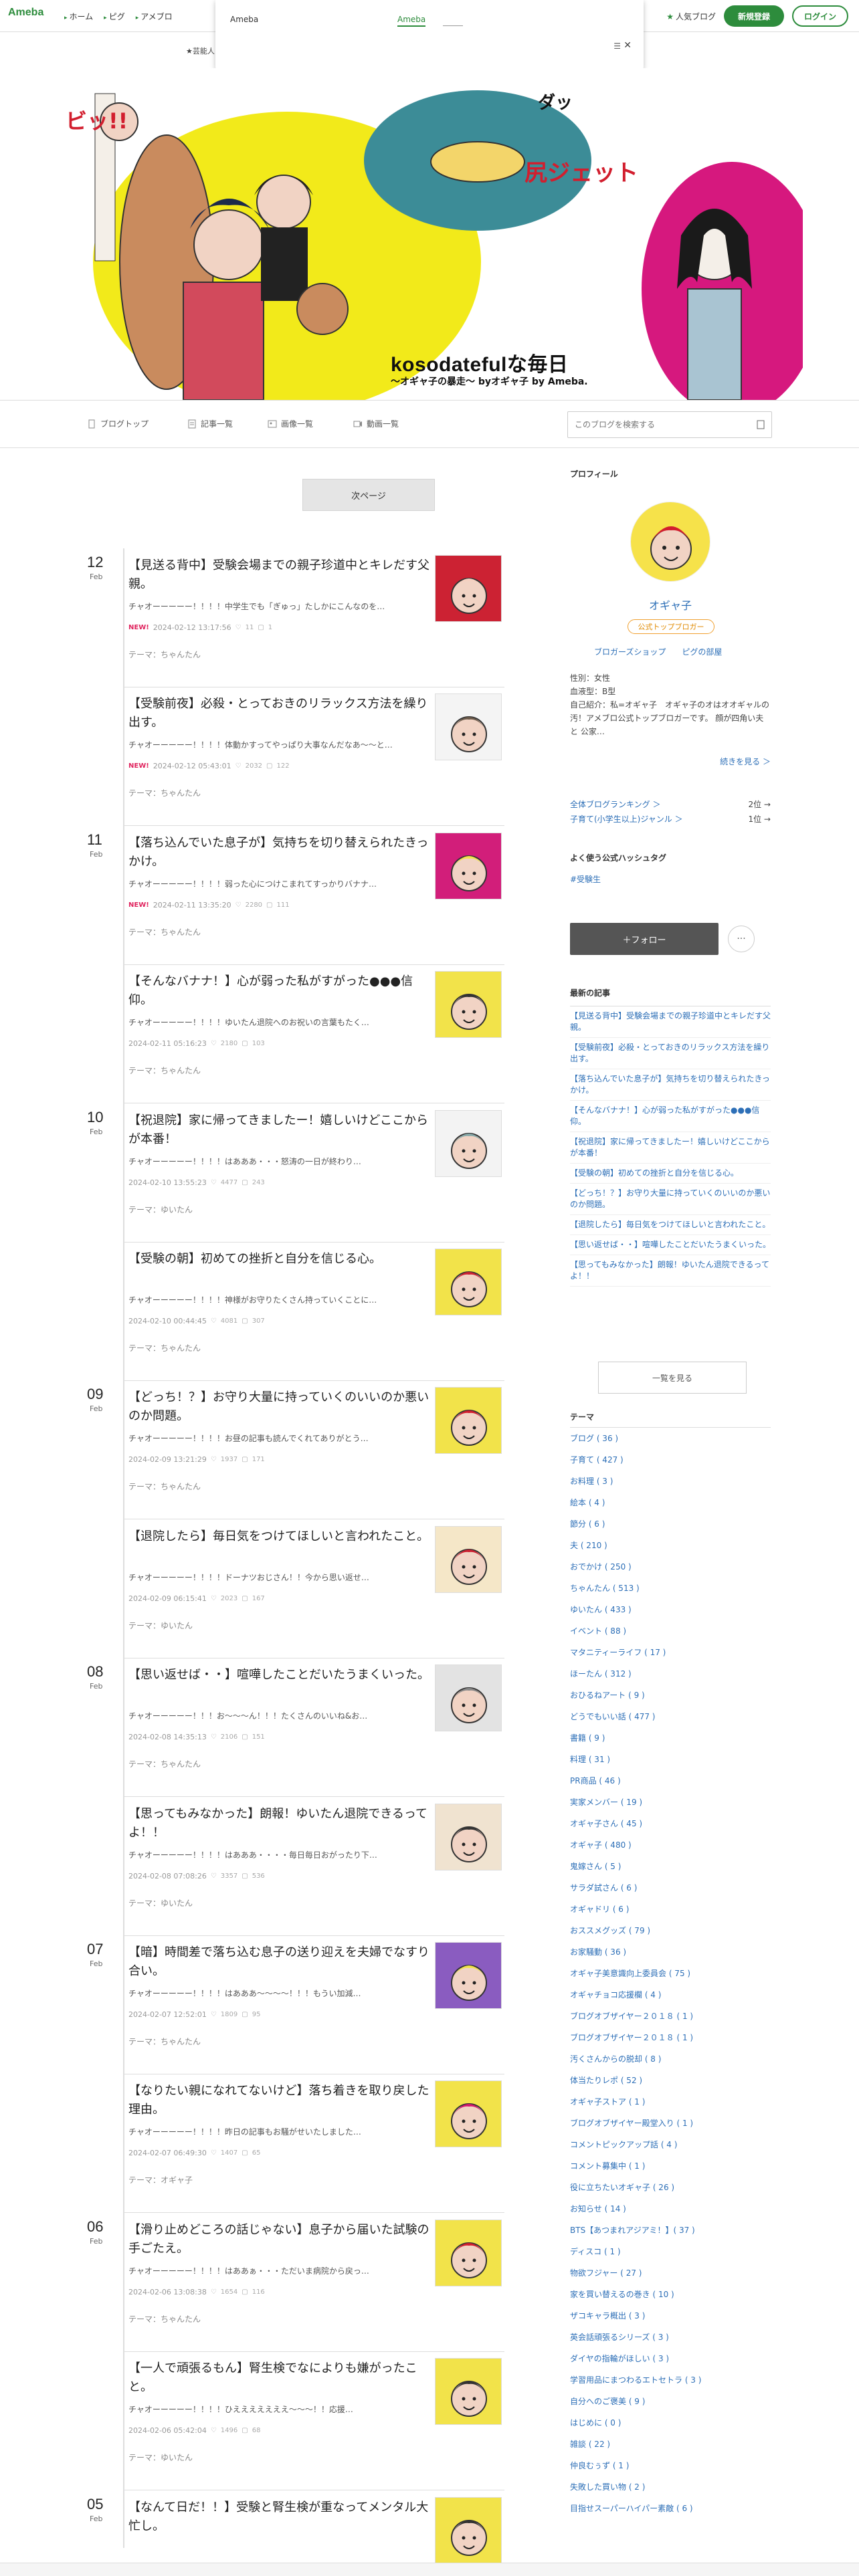 The image size is (859, 2576). What do you see at coordinates (411, 21) in the screenshot?
I see `popup-link: Ameba` at bounding box center [411, 21].